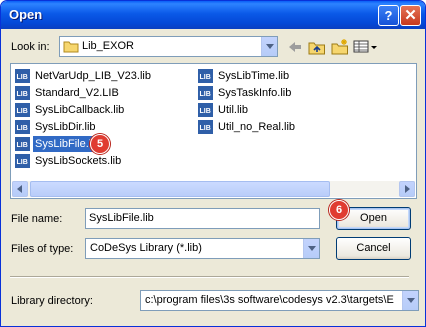 The width and height of the screenshot is (426, 327). I want to click on scroll-thumb, so click(180, 189).